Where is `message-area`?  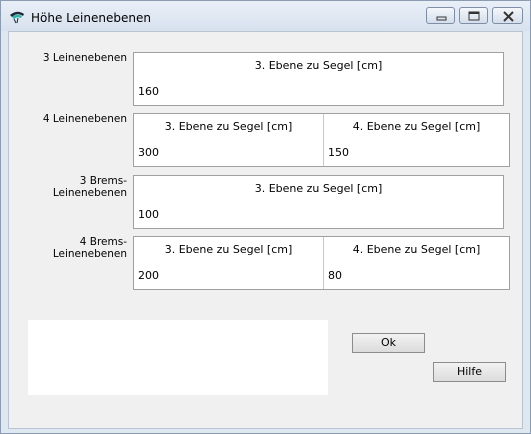
message-area is located at coordinates (178, 357).